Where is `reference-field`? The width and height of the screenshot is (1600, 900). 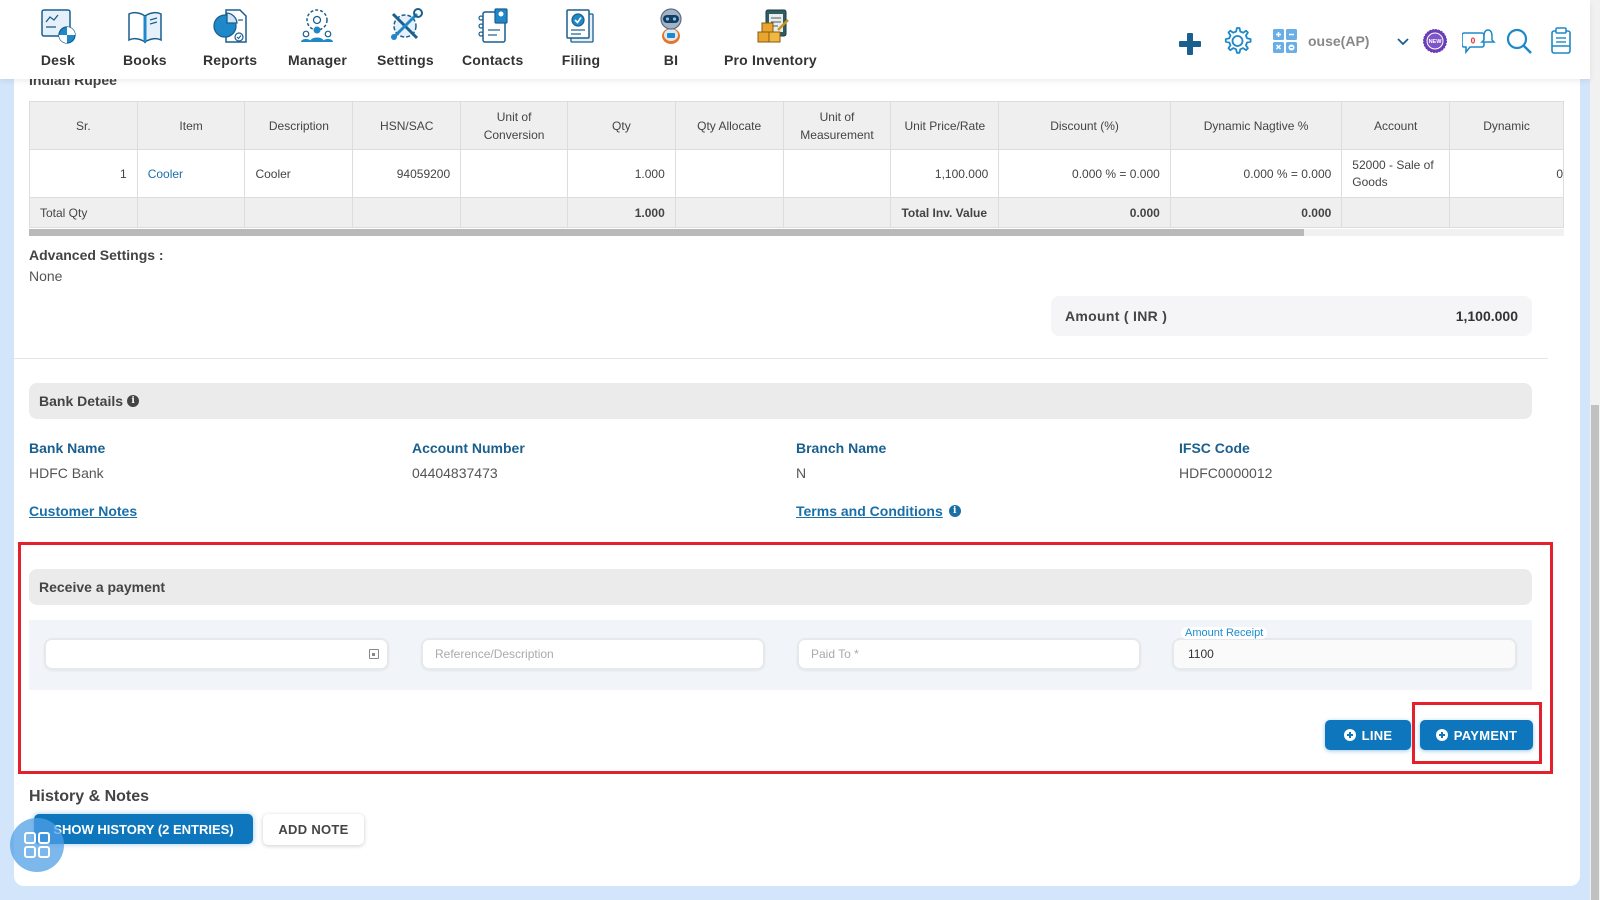
reference-field is located at coordinates (593, 654).